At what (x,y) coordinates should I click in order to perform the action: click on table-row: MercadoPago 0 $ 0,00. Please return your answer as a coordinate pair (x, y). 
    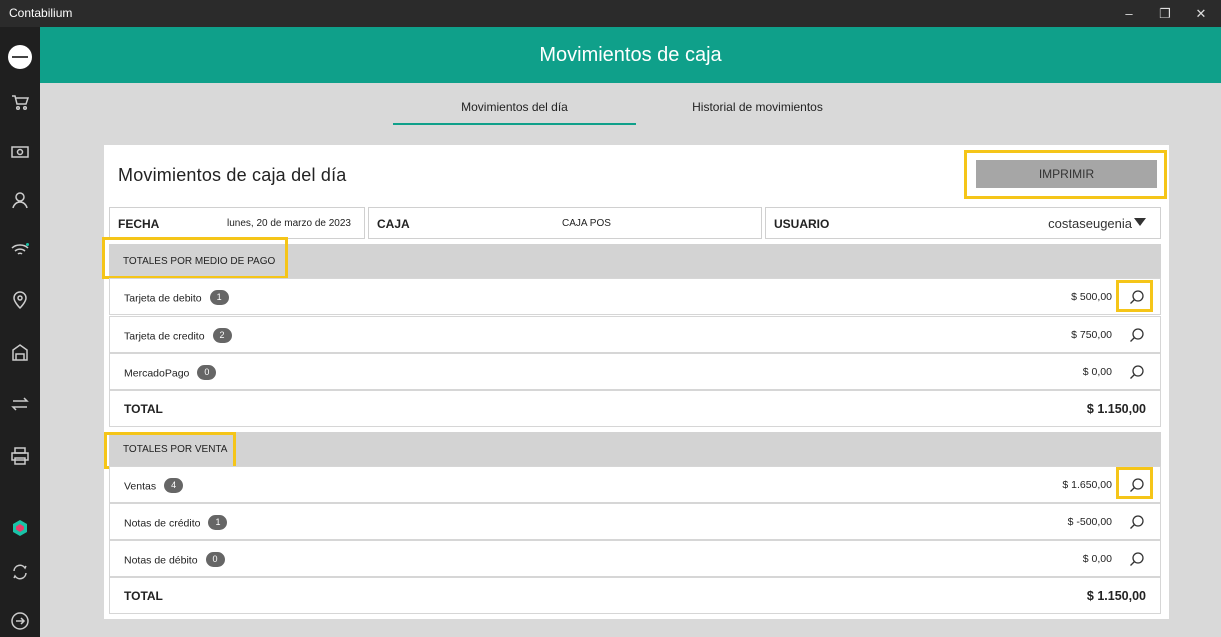
    Looking at the image, I should click on (635, 371).